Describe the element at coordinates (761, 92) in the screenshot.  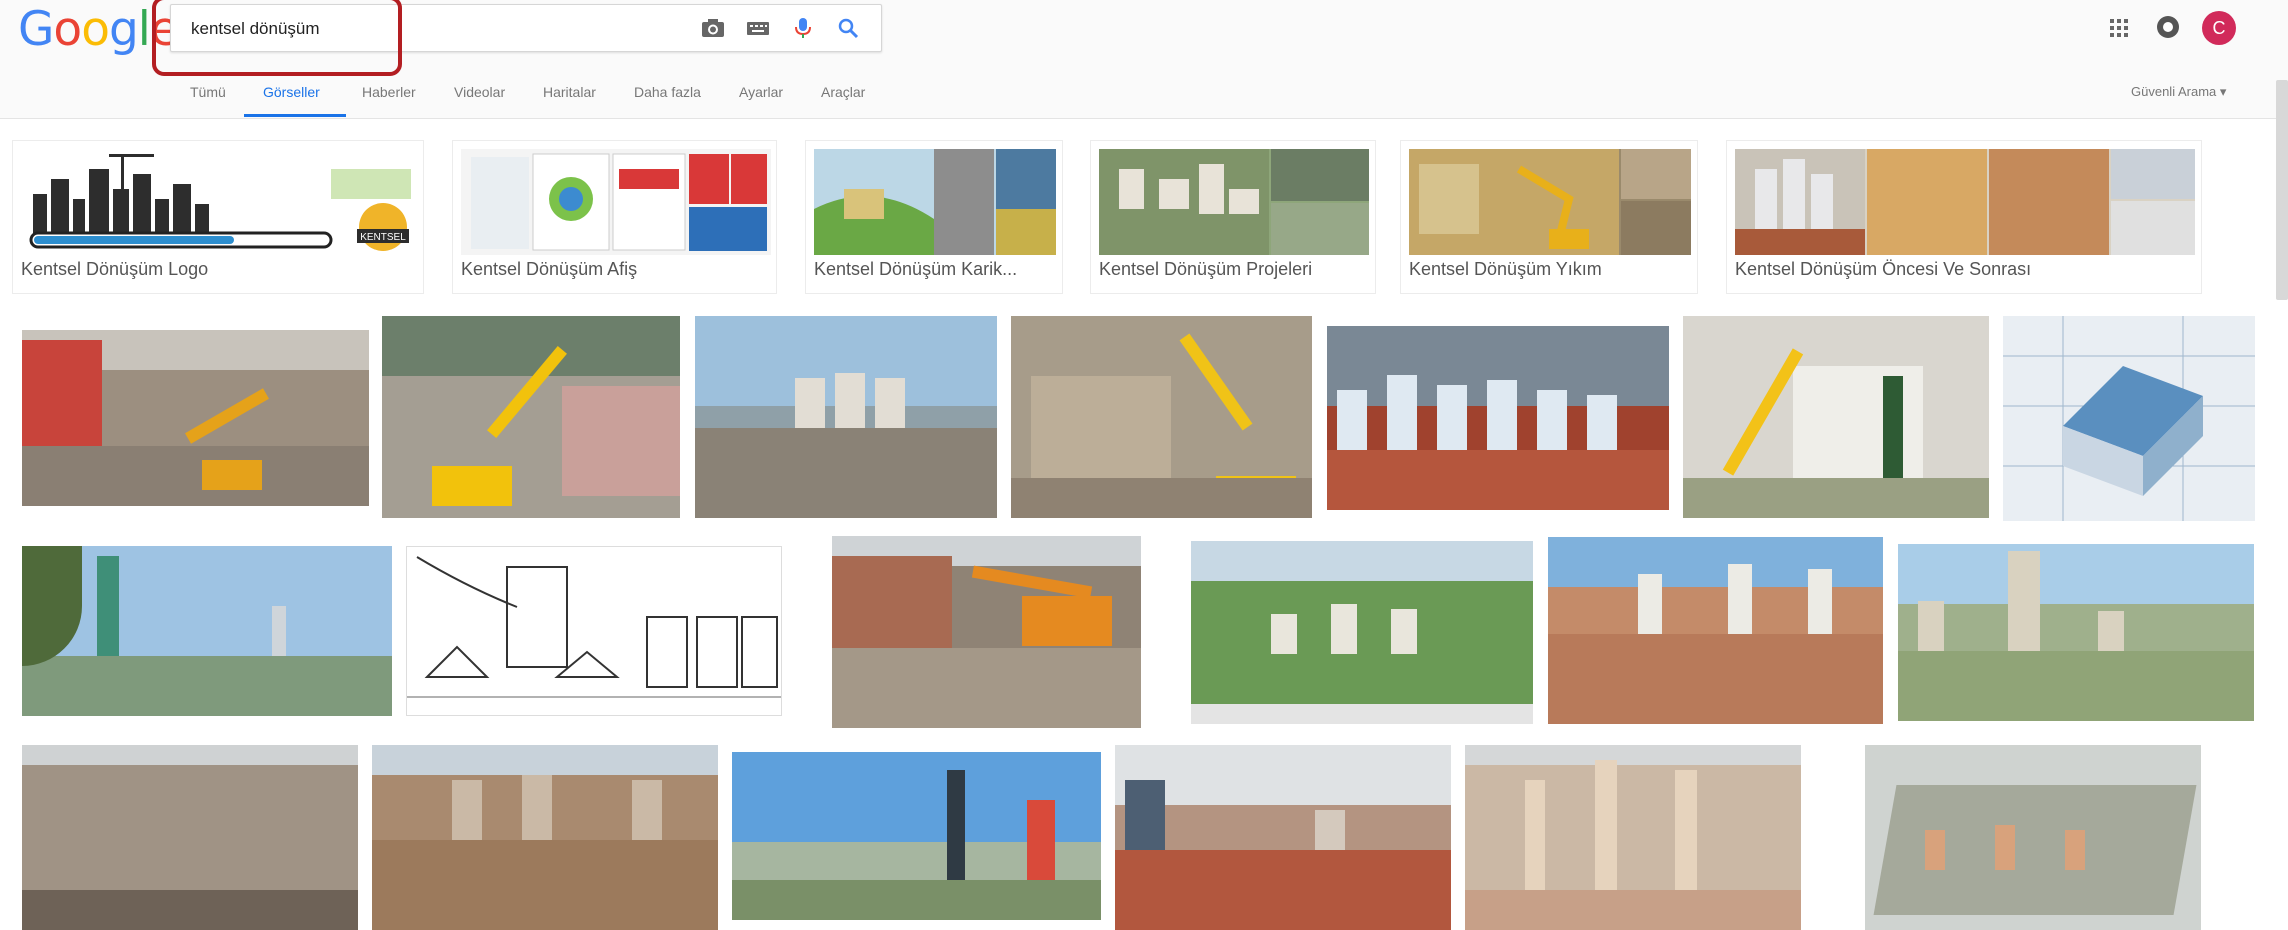
I see `tab-settings: Ayarlar` at that location.